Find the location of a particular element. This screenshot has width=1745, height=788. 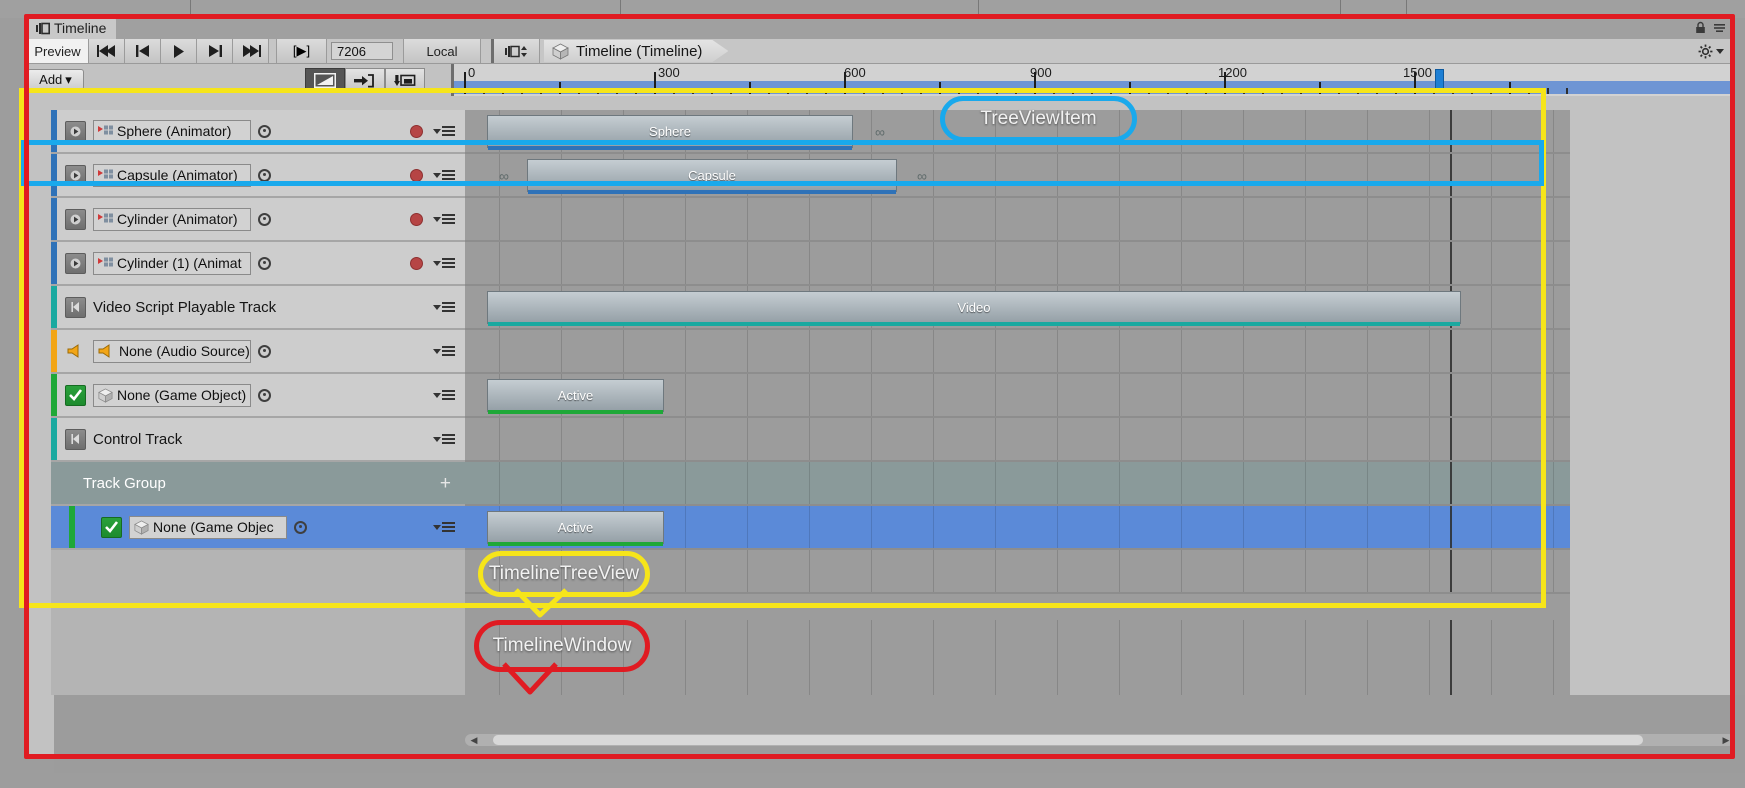

scroll-left-arrow: ◀ is located at coordinates (474, 740).